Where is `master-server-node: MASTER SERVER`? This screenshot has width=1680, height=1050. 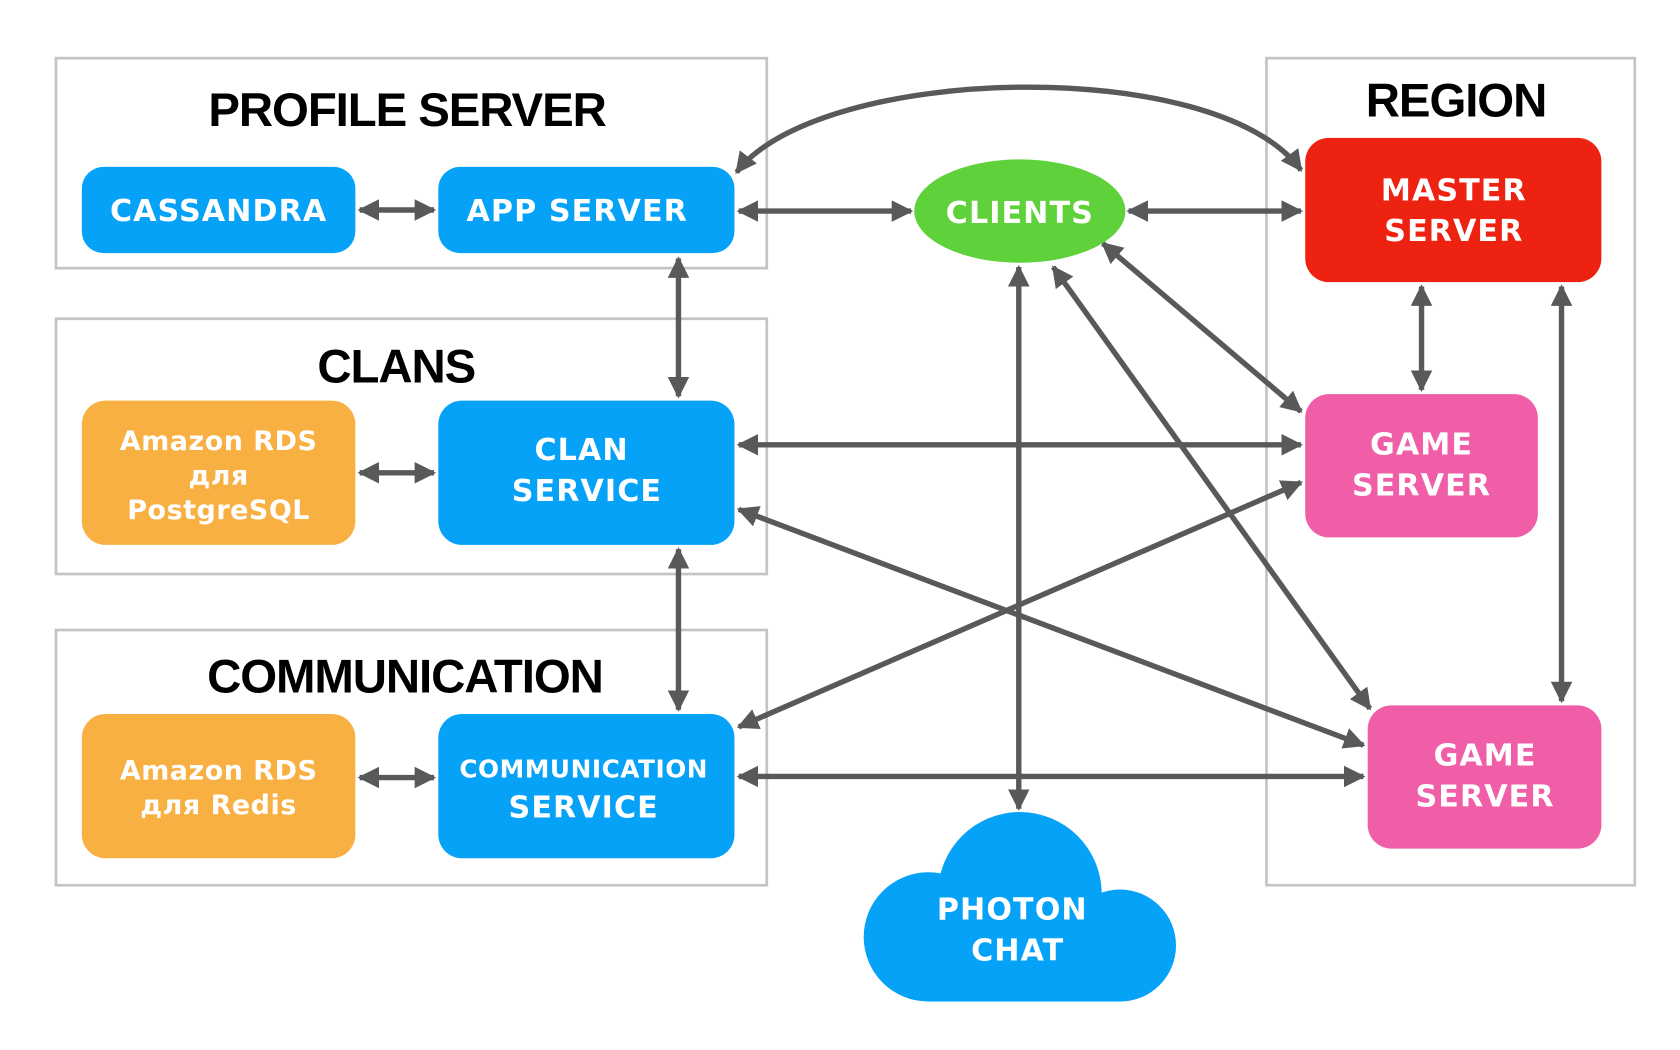
master-server-node: MASTER SERVER is located at coordinates (1453, 210).